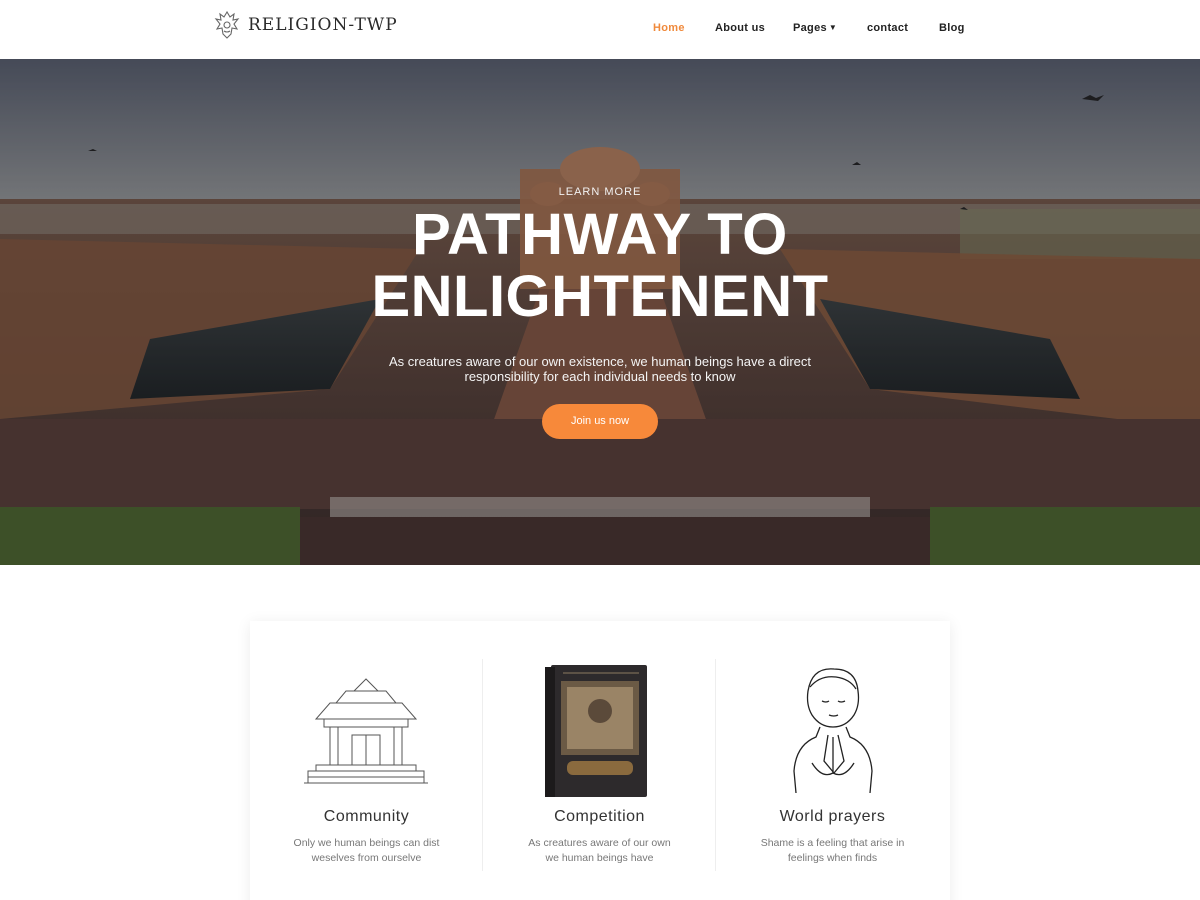  What do you see at coordinates (833, 731) in the screenshot?
I see `praying-child-icon` at bounding box center [833, 731].